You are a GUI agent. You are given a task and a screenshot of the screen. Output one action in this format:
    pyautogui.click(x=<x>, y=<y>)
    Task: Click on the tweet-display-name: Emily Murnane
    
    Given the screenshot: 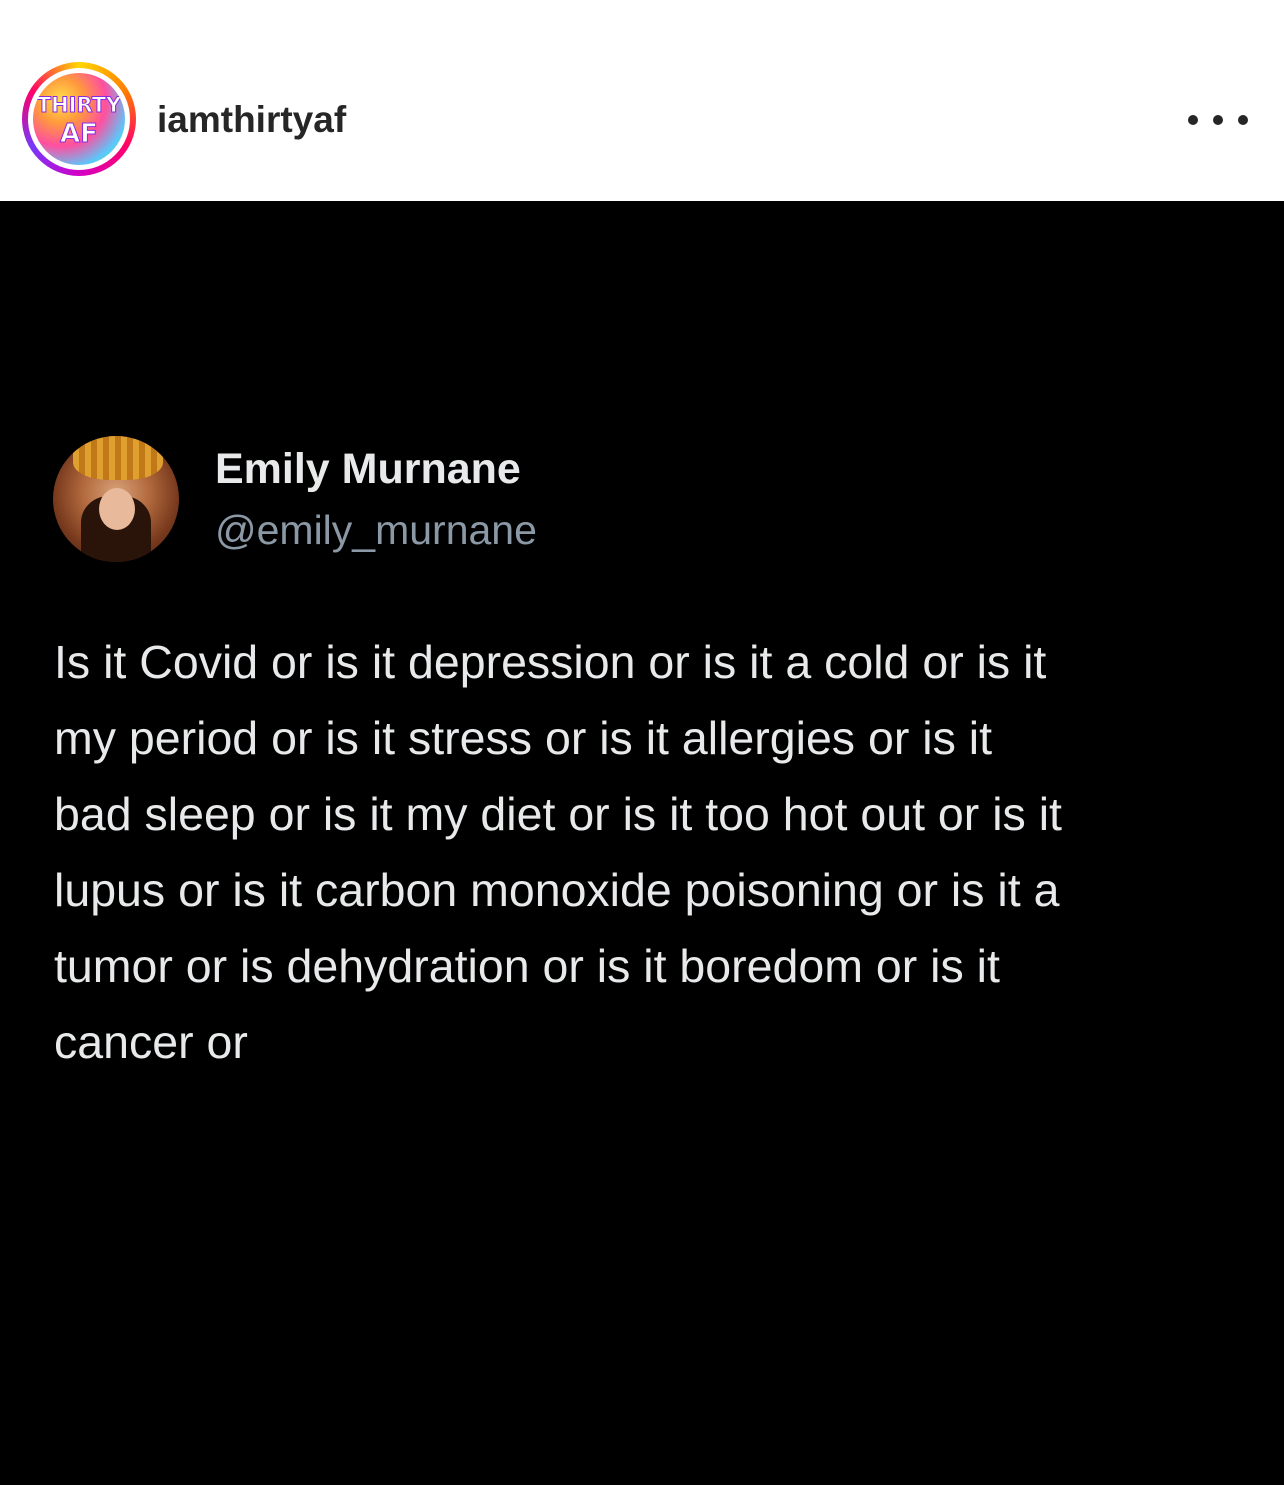 What is the action you would take?
    pyautogui.click(x=368, y=469)
    